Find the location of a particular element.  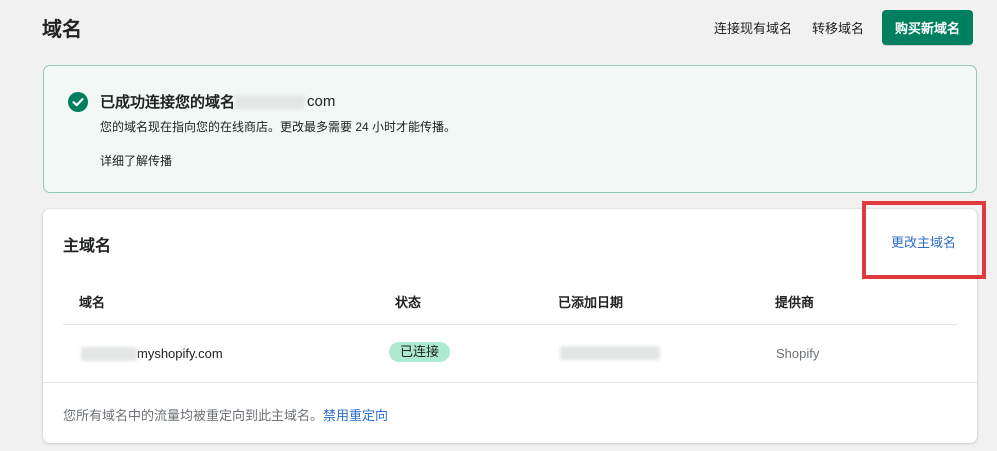

redirect-note: 您所有域名中的流量均被重定向到此主域名。禁用重定向 is located at coordinates (225, 414).